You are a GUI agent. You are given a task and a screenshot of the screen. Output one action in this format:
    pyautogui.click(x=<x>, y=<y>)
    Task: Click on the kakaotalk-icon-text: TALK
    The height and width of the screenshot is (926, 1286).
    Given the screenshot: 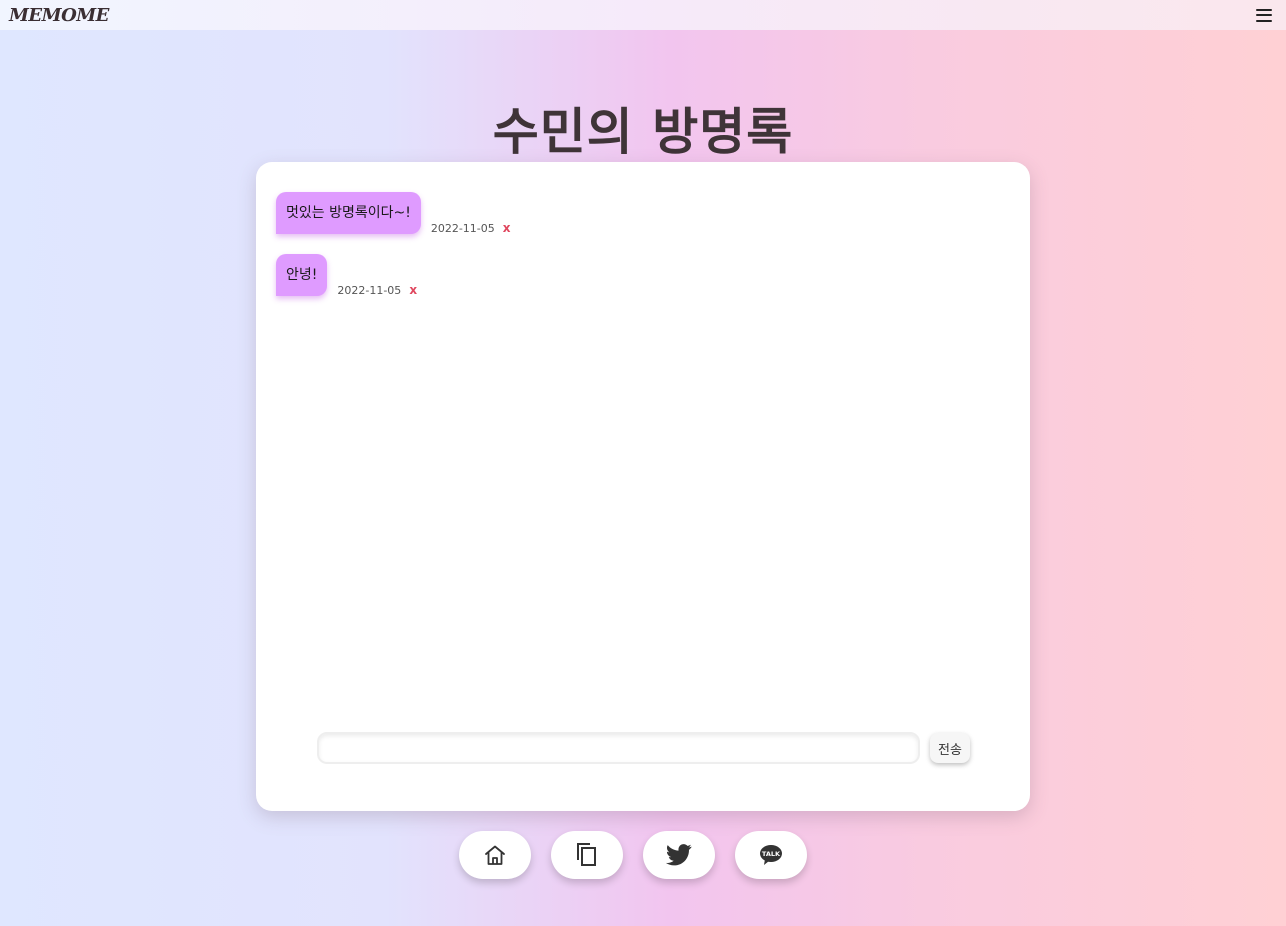 What is the action you would take?
    pyautogui.click(x=771, y=854)
    